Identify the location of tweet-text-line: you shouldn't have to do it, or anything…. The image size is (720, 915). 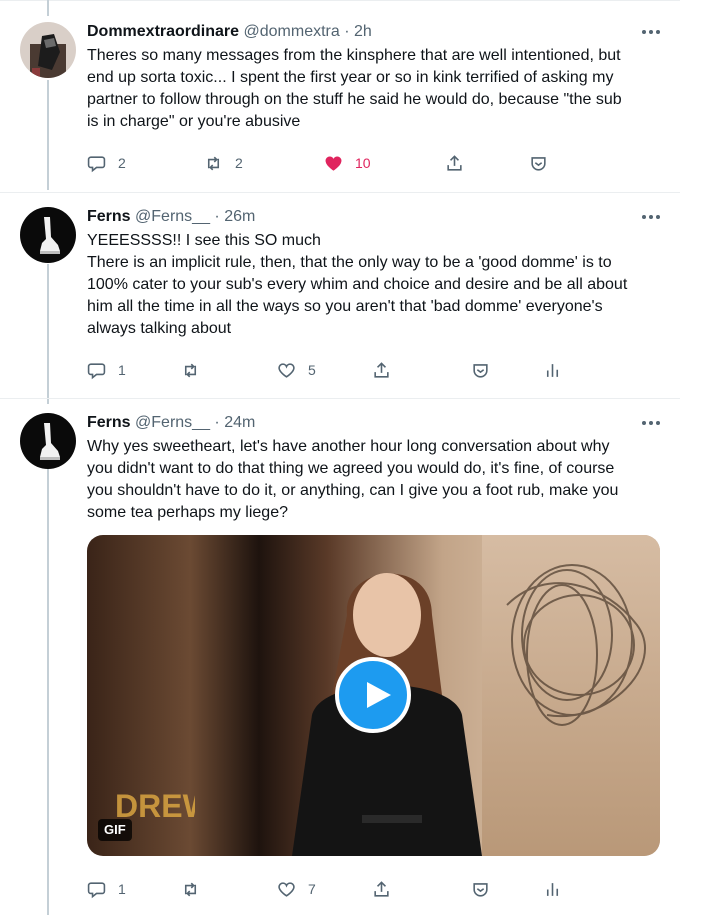
(353, 490).